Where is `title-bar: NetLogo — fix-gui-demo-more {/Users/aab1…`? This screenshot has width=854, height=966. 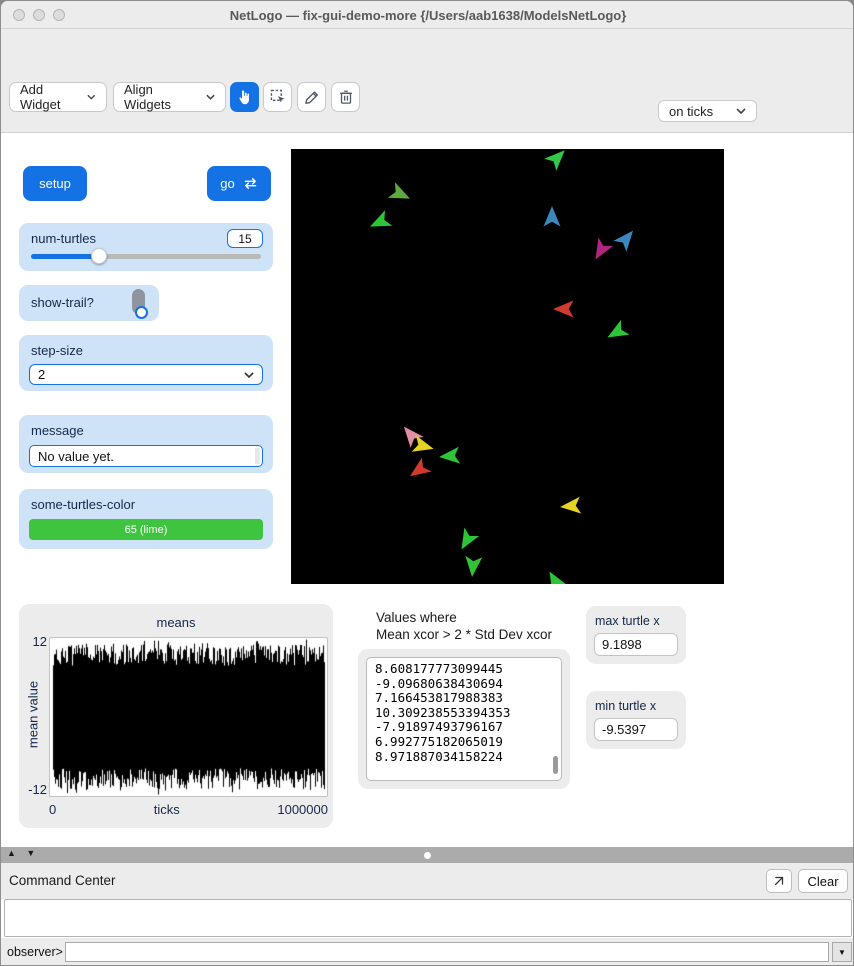 title-bar: NetLogo — fix-gui-demo-more {/Users/aab1… is located at coordinates (427, 15).